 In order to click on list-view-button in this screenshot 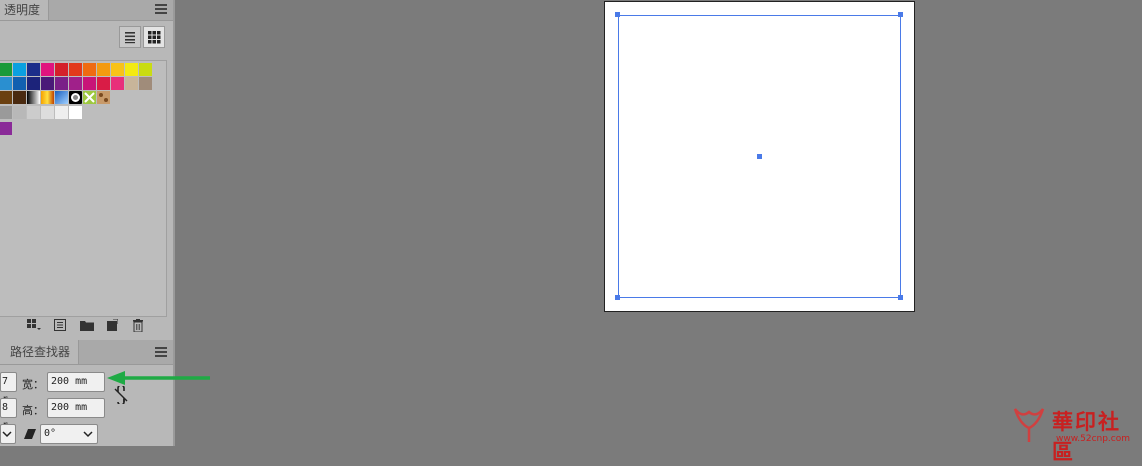, I will do `click(130, 37)`.